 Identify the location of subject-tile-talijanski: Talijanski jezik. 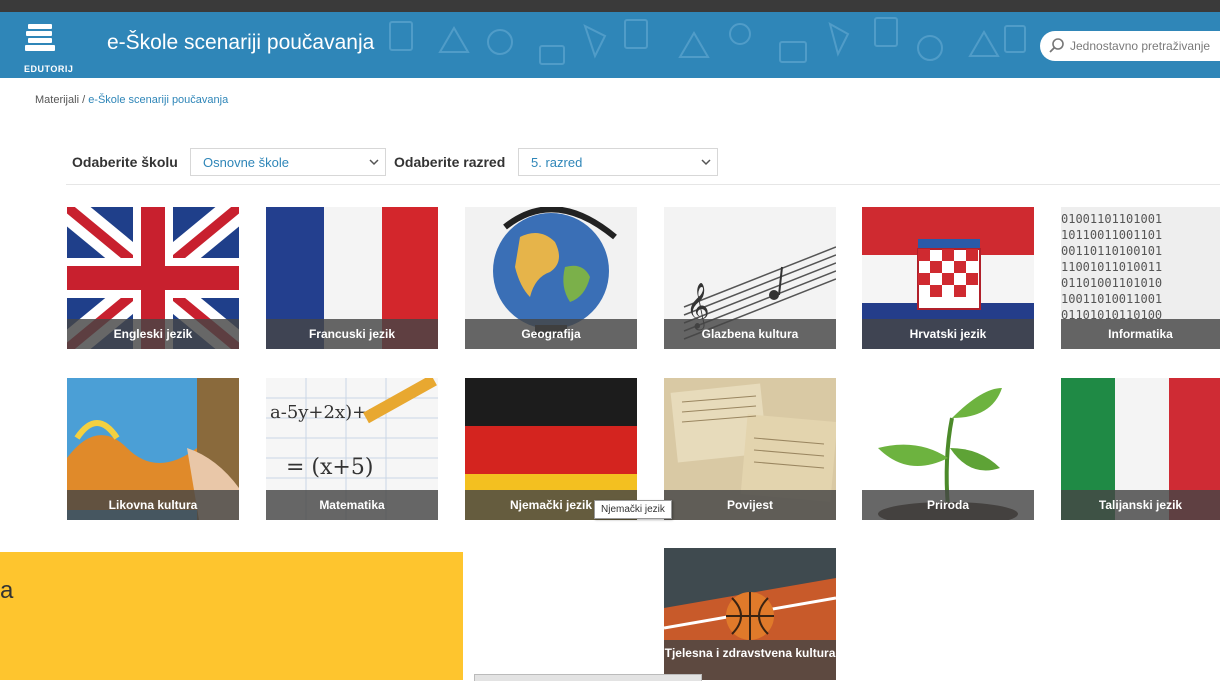
(1140, 449).